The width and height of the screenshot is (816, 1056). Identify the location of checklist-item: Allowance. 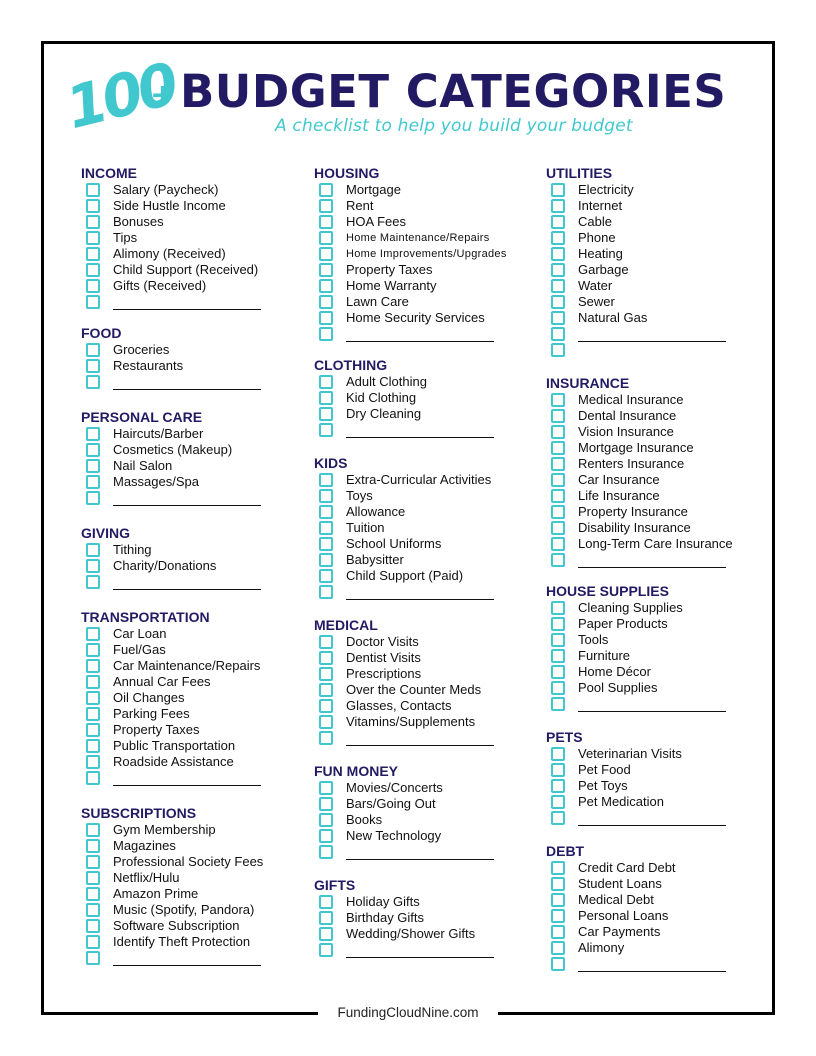
(424, 512).